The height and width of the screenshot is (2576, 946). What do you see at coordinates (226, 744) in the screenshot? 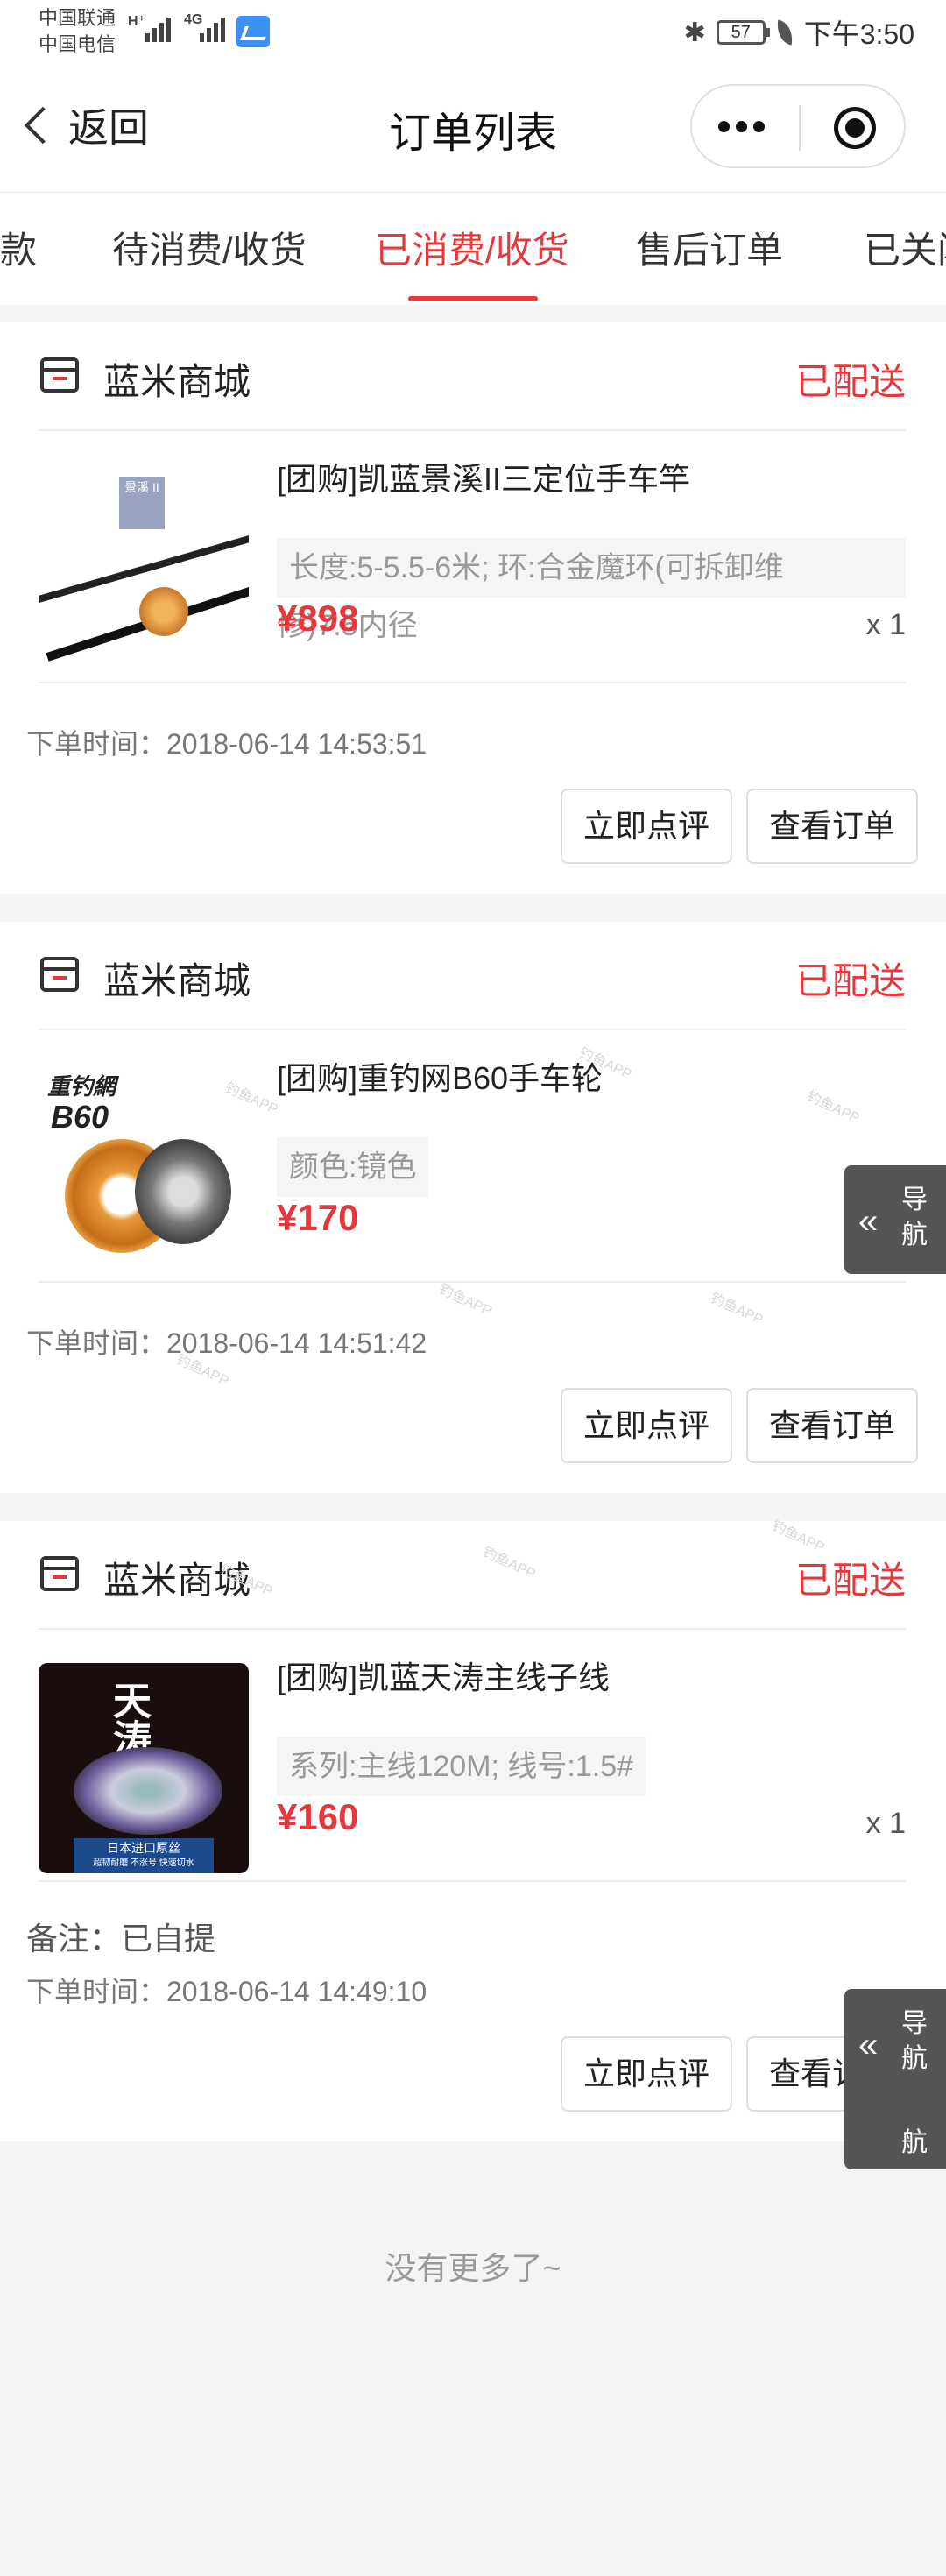
I see `order-time: 下单时间：2018-06-14 14:53:51` at bounding box center [226, 744].